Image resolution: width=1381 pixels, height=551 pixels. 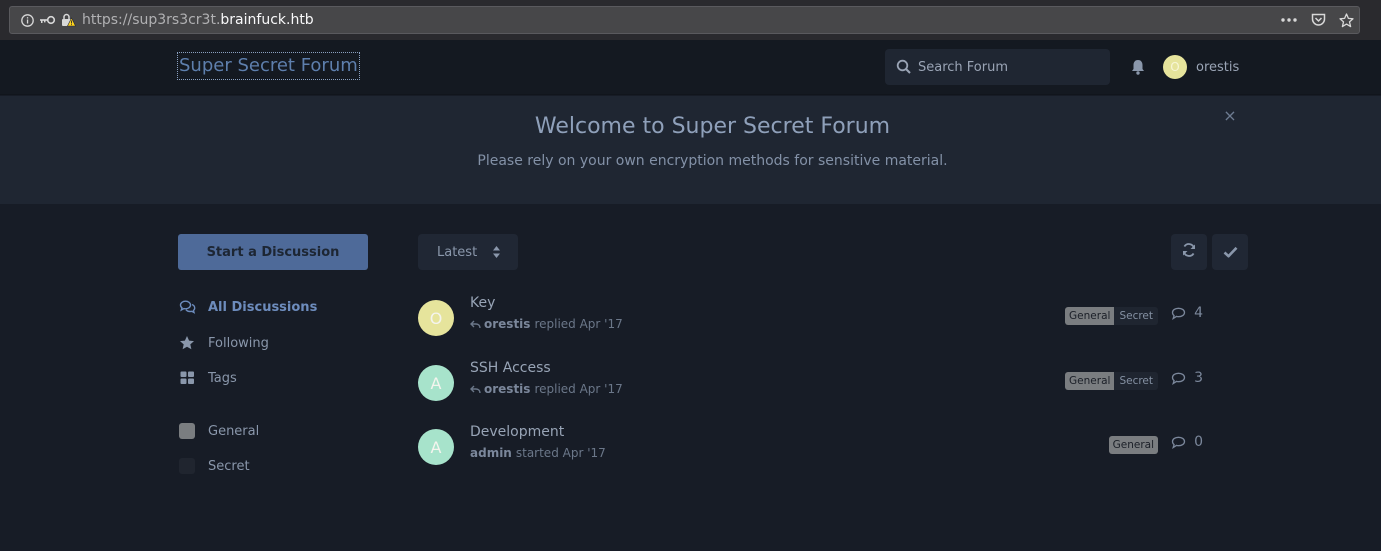 What do you see at coordinates (229, 466) in the screenshot?
I see `tag-label: Secret` at bounding box center [229, 466].